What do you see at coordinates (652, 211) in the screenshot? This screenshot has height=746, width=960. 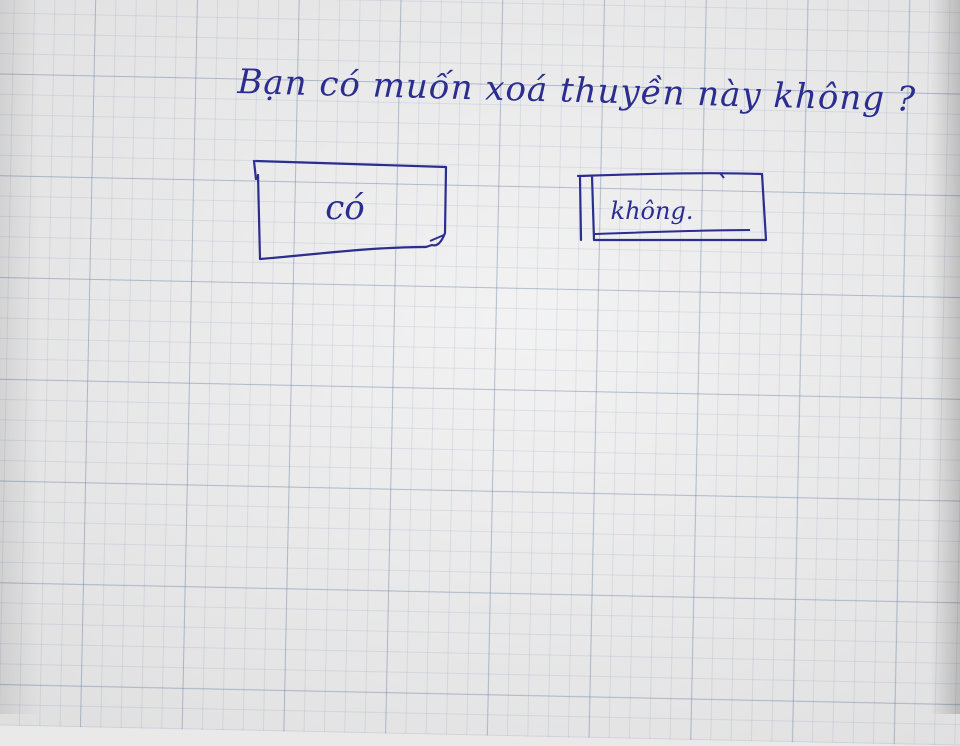 I see `no-button-label: không.` at bounding box center [652, 211].